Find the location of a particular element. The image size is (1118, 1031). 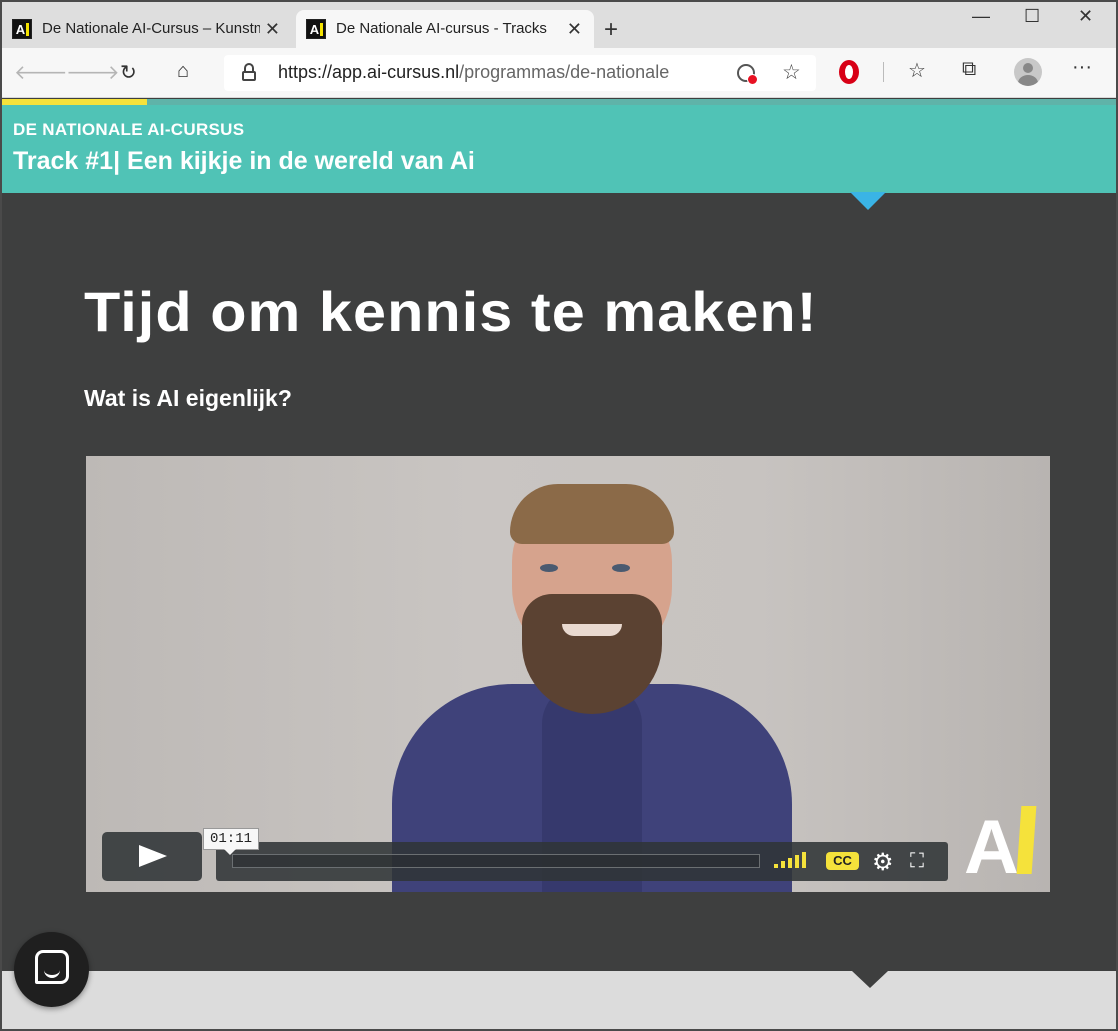

captions-button: CC is located at coordinates (842, 861).